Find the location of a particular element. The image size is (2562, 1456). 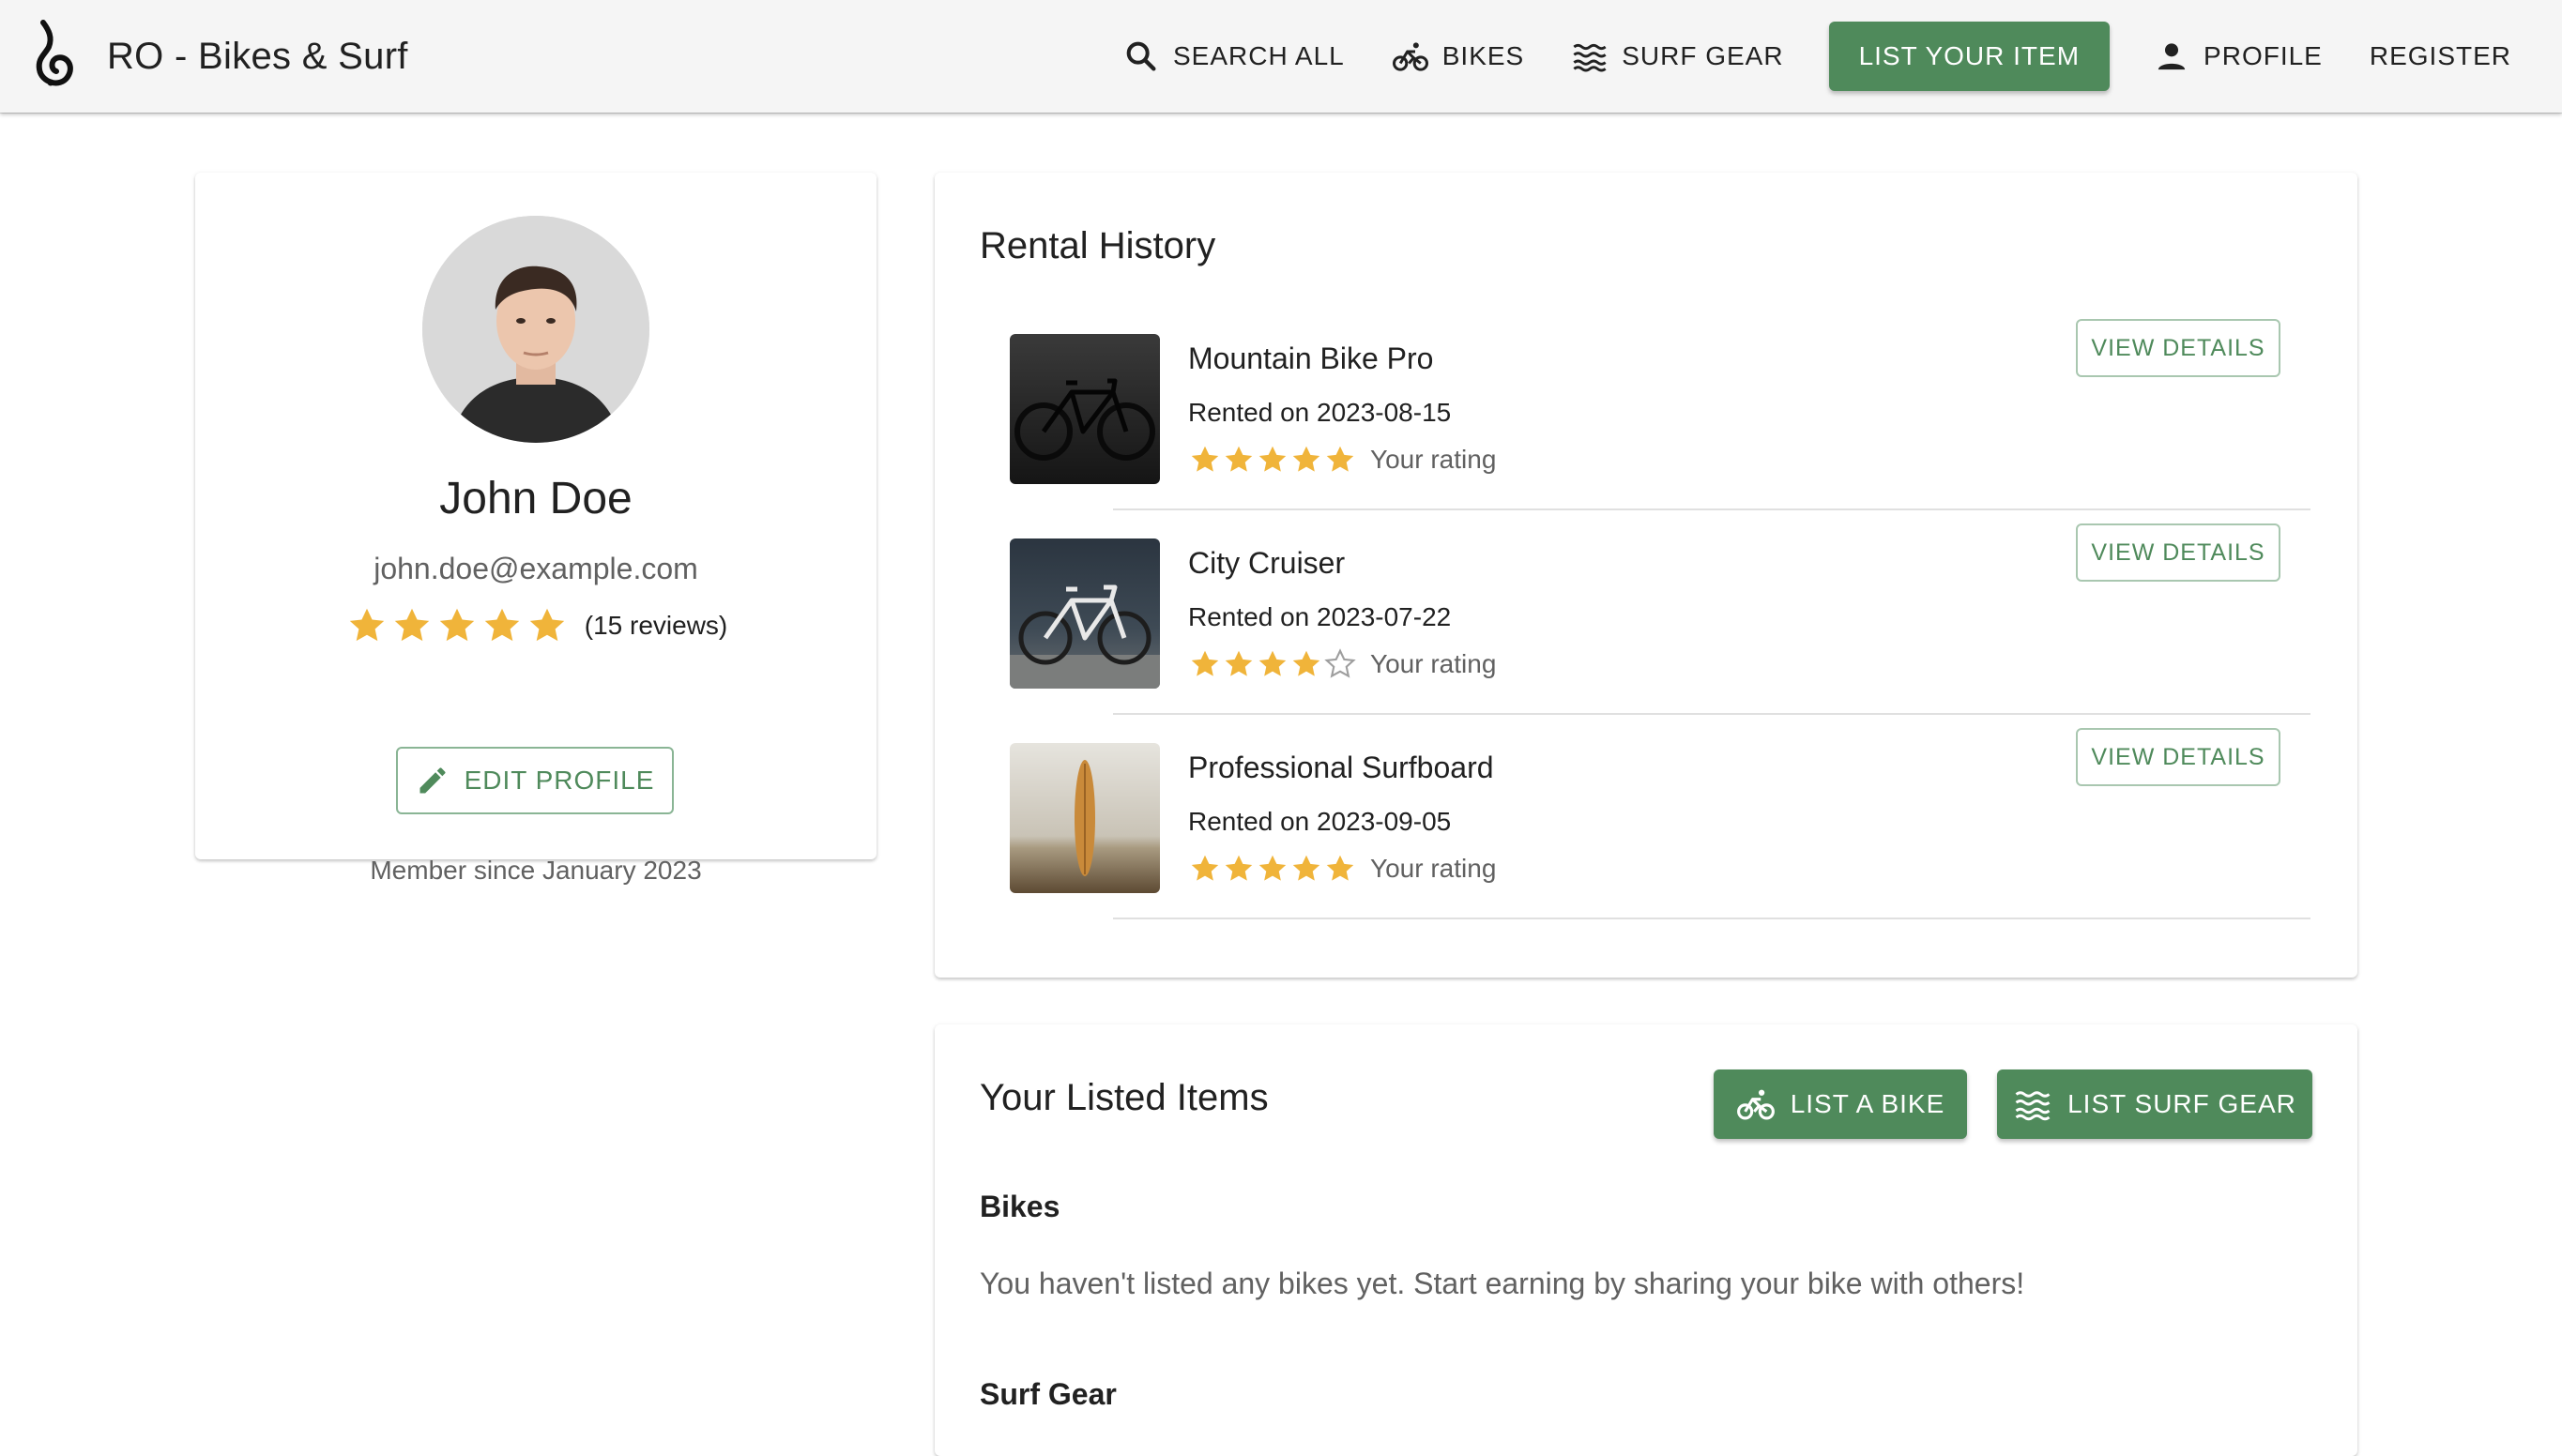

listed-items-title: Your Listed Items is located at coordinates (1125, 1097).